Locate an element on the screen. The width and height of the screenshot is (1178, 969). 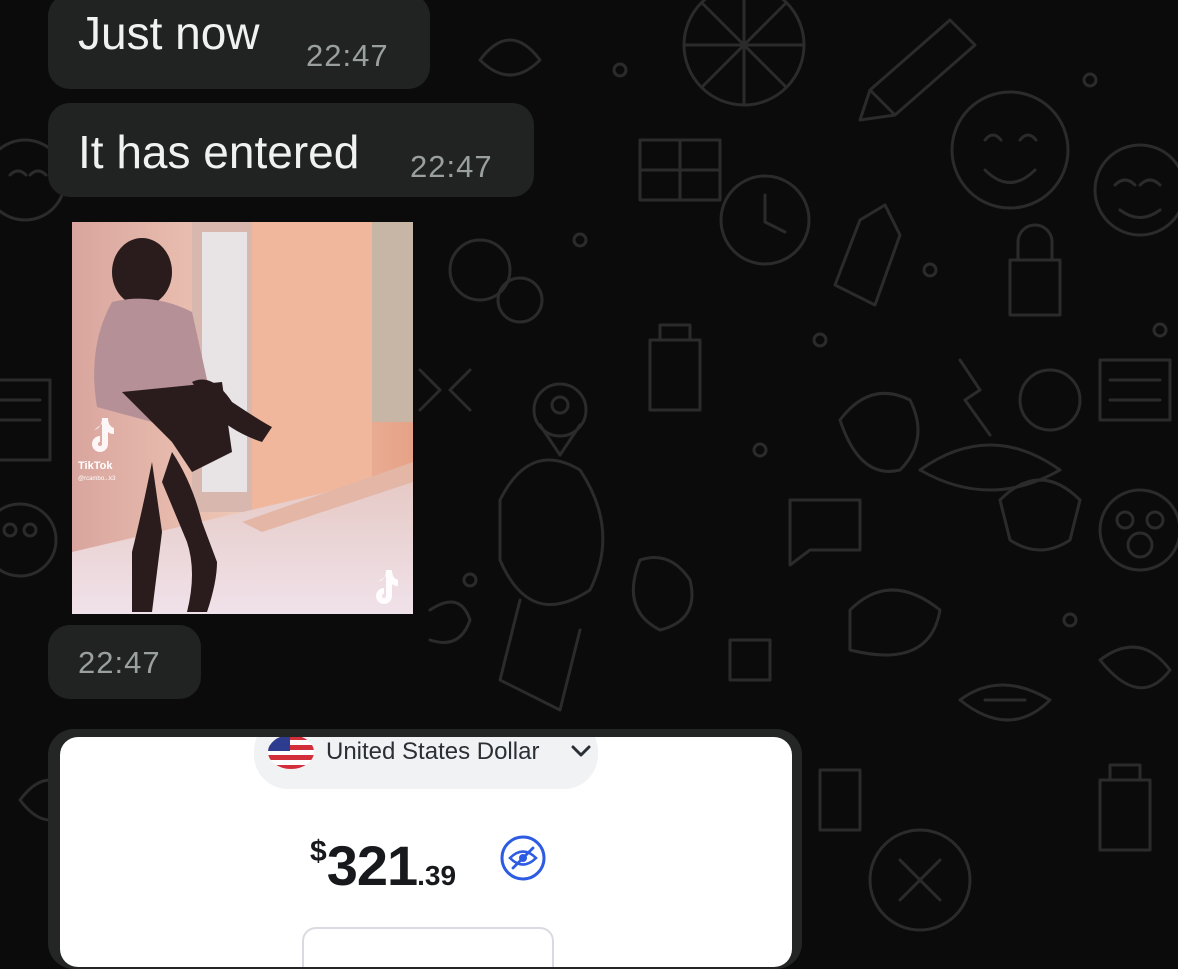
tiktok-watermark-brand: TikTok is located at coordinates (95, 466).